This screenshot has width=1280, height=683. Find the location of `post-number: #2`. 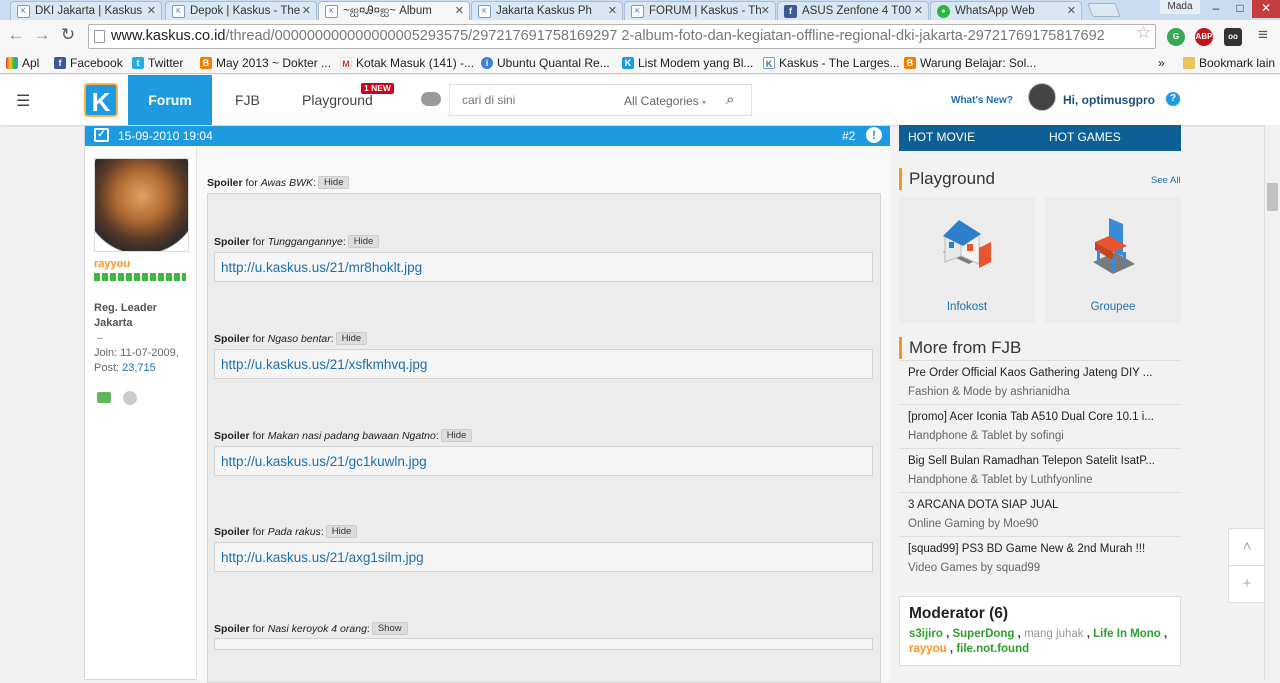

post-number: #2 is located at coordinates (848, 136).